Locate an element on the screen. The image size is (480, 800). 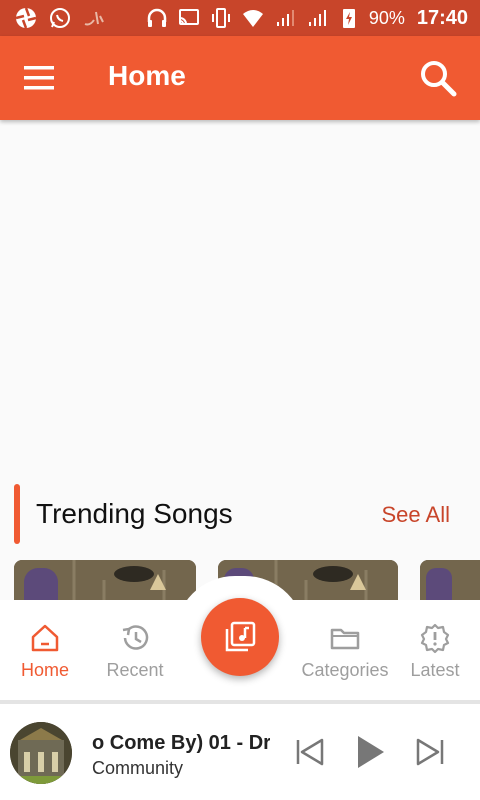
status-bar: 90% 17:40 is located at coordinates (240, 18).